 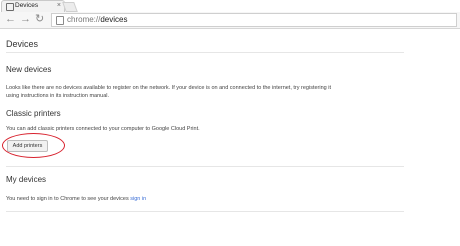 I want to click on highlight-circle, so click(x=33, y=145).